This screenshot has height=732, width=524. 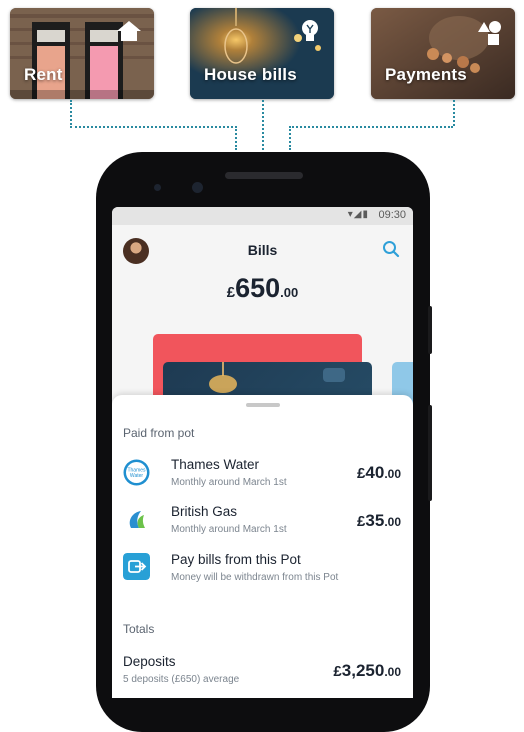 What do you see at coordinates (289, 292) in the screenshot?
I see `balance-minor: .00` at bounding box center [289, 292].